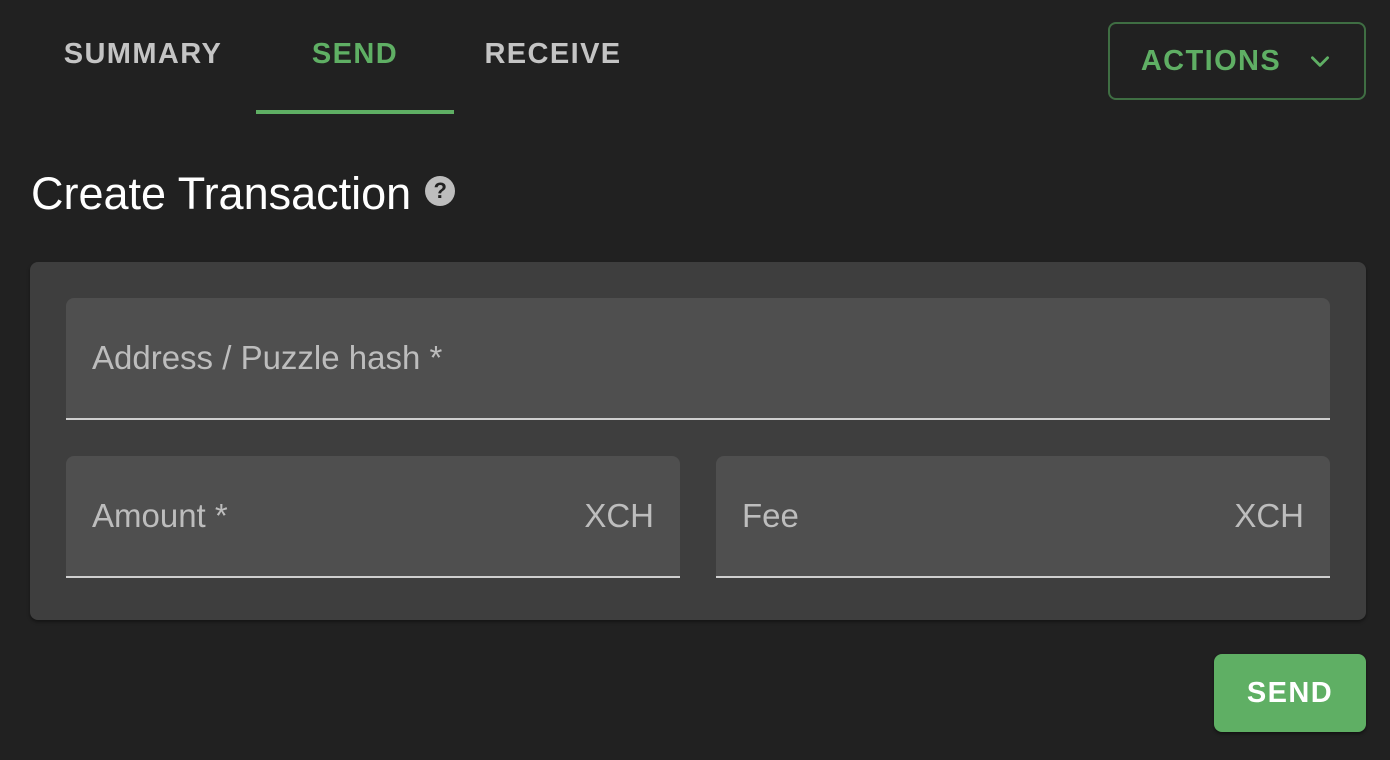 This screenshot has height=760, width=1390. Describe the element at coordinates (553, 53) in the screenshot. I see `tab-receive-label: RECEIVE` at that location.